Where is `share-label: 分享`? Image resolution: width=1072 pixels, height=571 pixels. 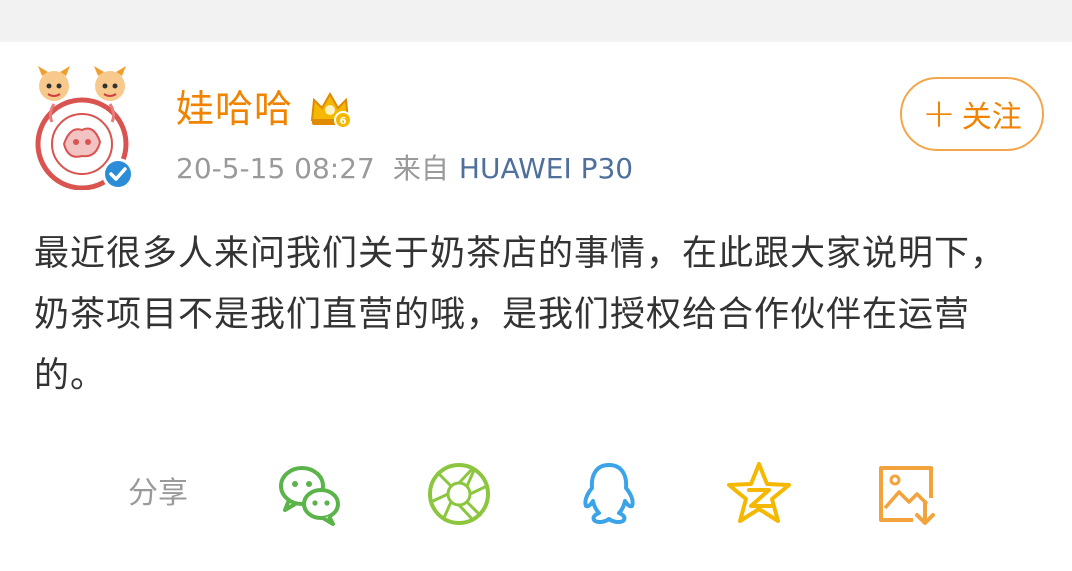
share-label: 分享 is located at coordinates (158, 493).